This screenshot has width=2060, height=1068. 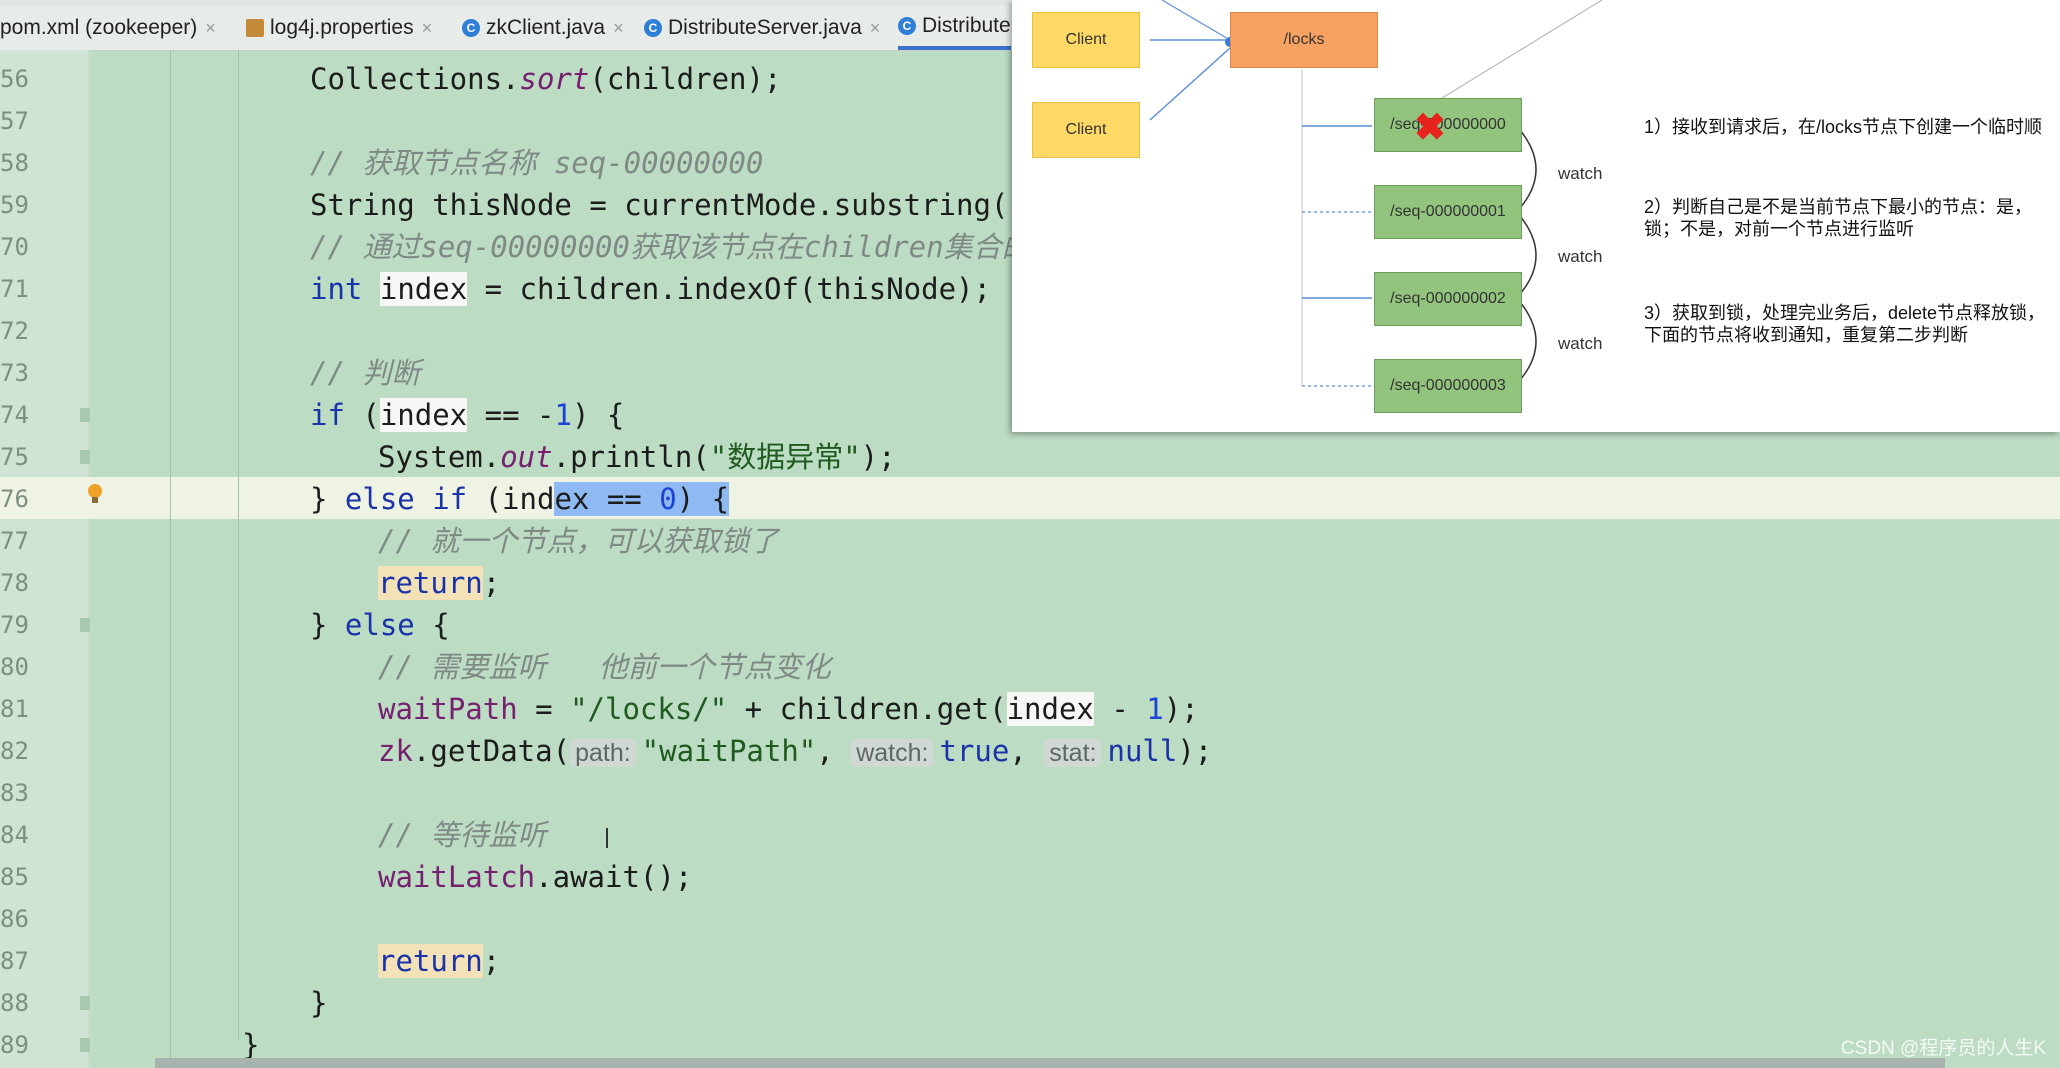 I want to click on code-comment: // 就一个节点，可以获取锁了, so click(x=578, y=541).